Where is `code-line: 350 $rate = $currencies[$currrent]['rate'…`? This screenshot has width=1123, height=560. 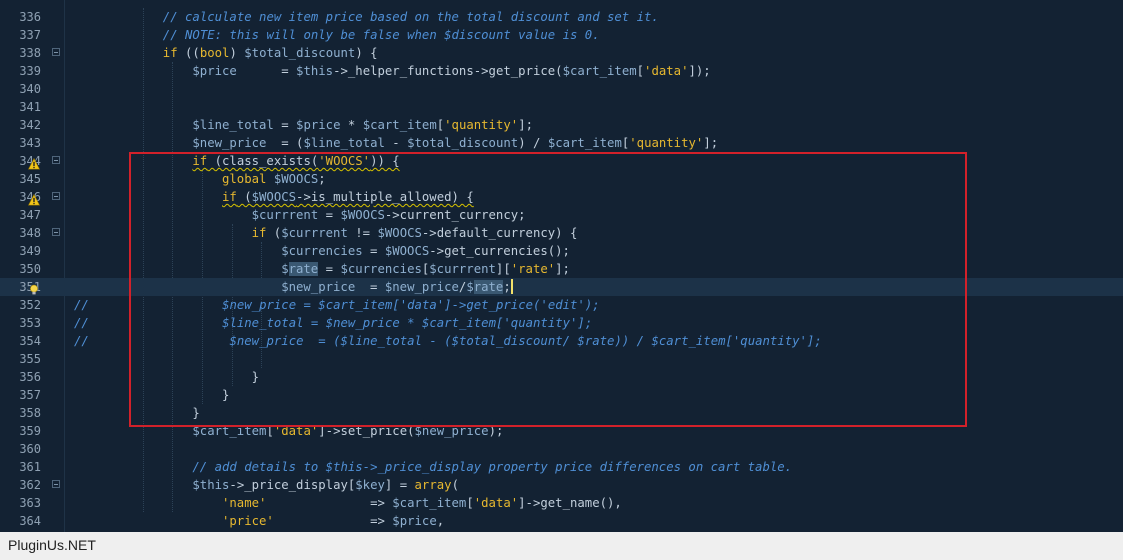 code-line: 350 $rate = $currencies[$currrent]['rate'… is located at coordinates (561, 269).